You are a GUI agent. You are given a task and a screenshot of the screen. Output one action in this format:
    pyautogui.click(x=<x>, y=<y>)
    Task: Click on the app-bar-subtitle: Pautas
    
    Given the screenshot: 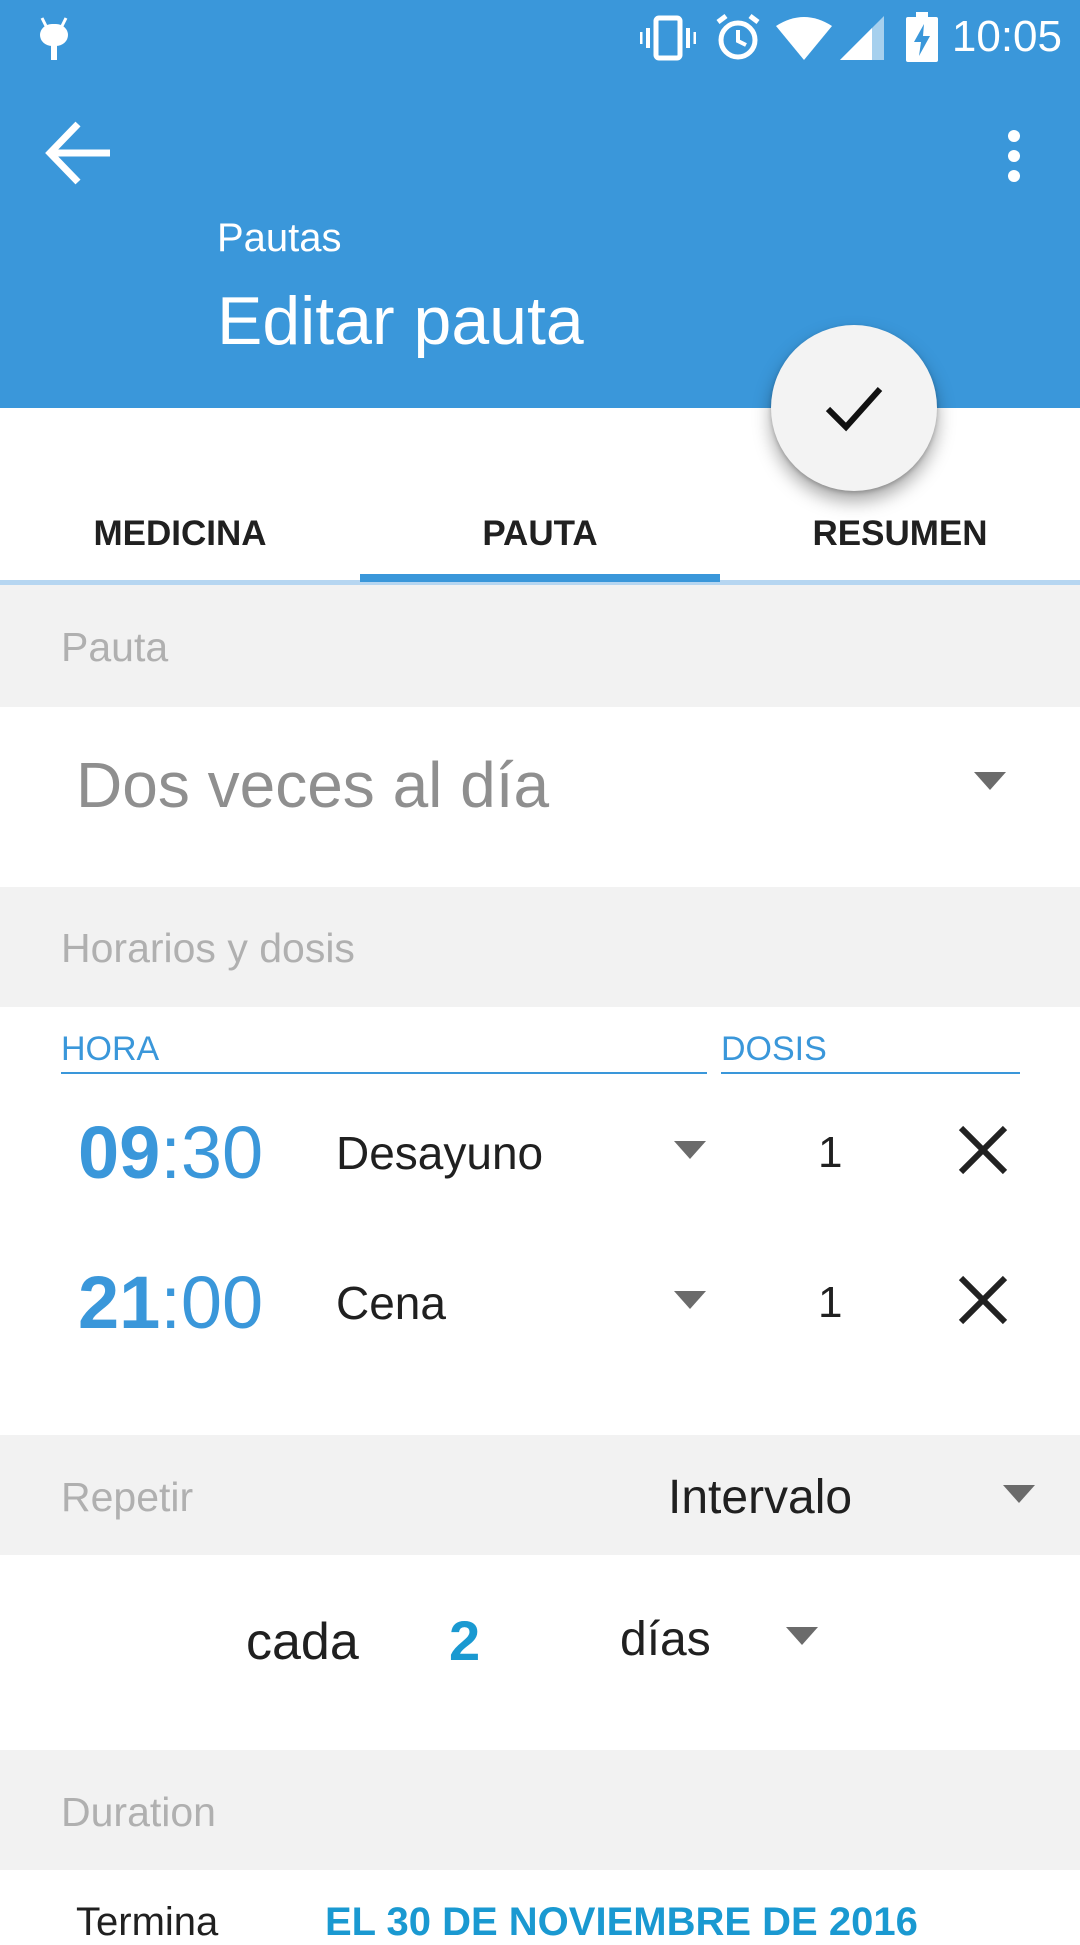 What is the action you would take?
    pyautogui.click(x=279, y=238)
    